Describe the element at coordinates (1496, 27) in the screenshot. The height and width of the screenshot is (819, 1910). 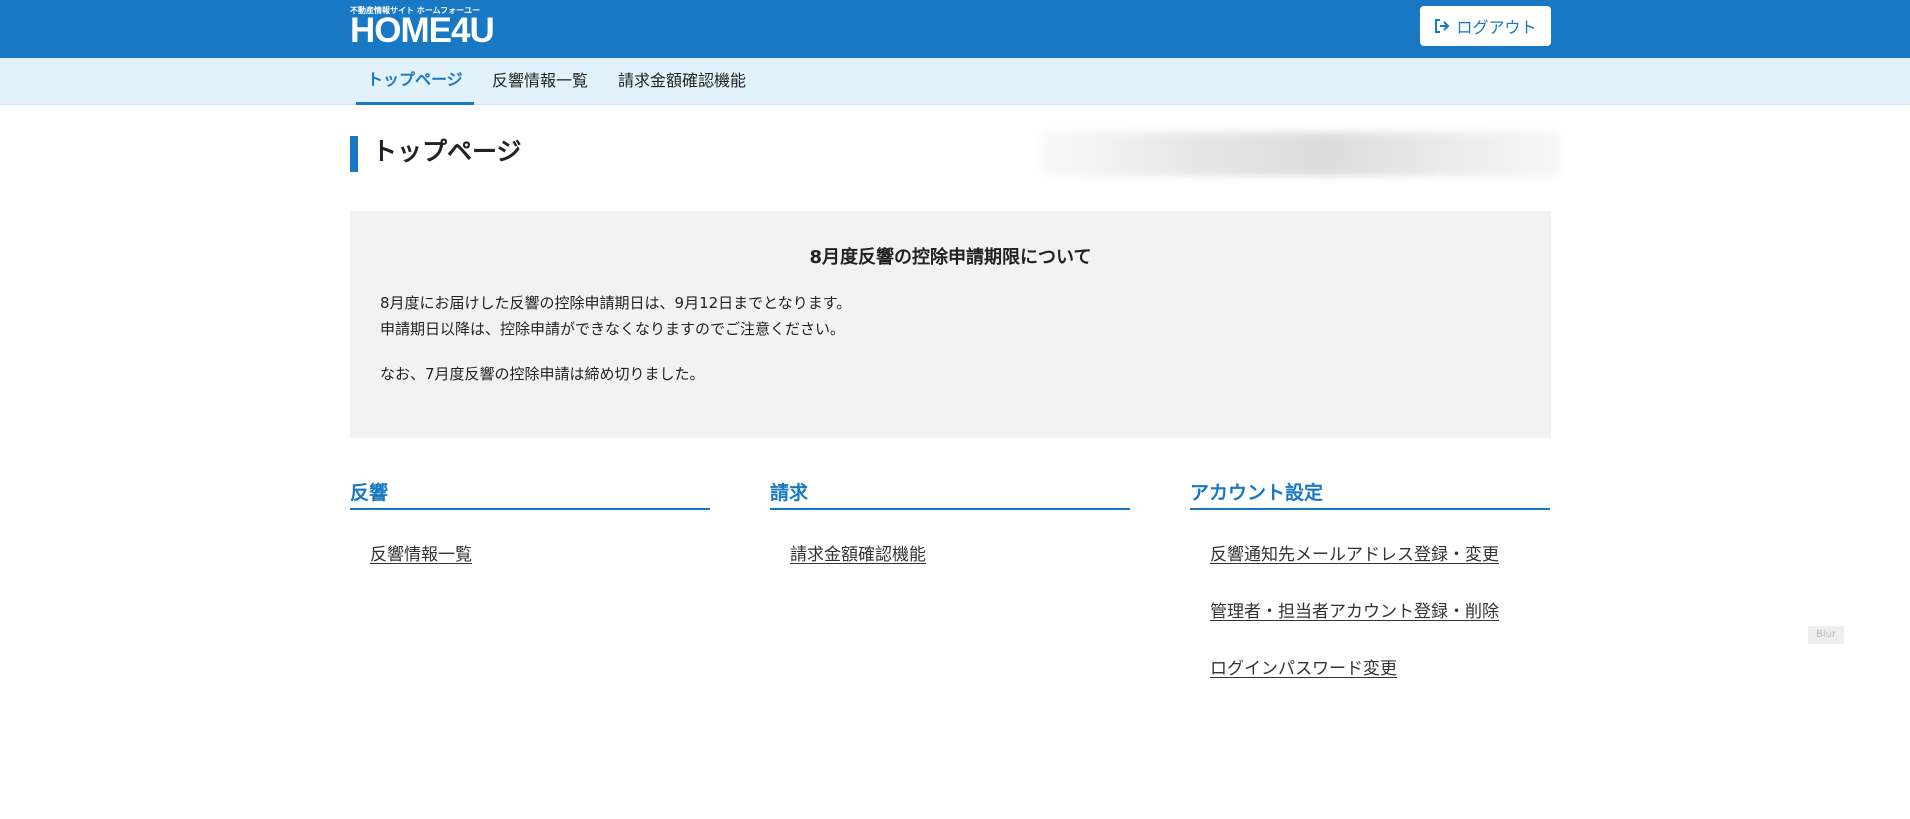
I see `logout-label: ログアウト` at that location.